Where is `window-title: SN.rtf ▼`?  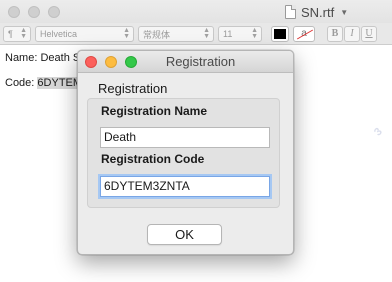 window-title: SN.rtf ▼ is located at coordinates (316, 12).